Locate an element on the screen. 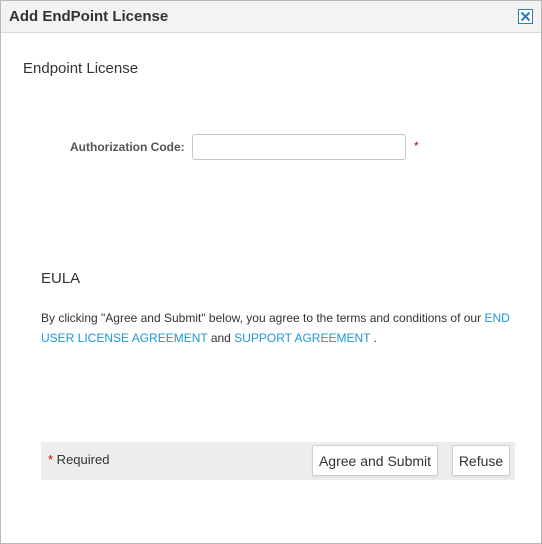  support-agreement-link: SUPPORT AGREEMENT is located at coordinates (302, 338).